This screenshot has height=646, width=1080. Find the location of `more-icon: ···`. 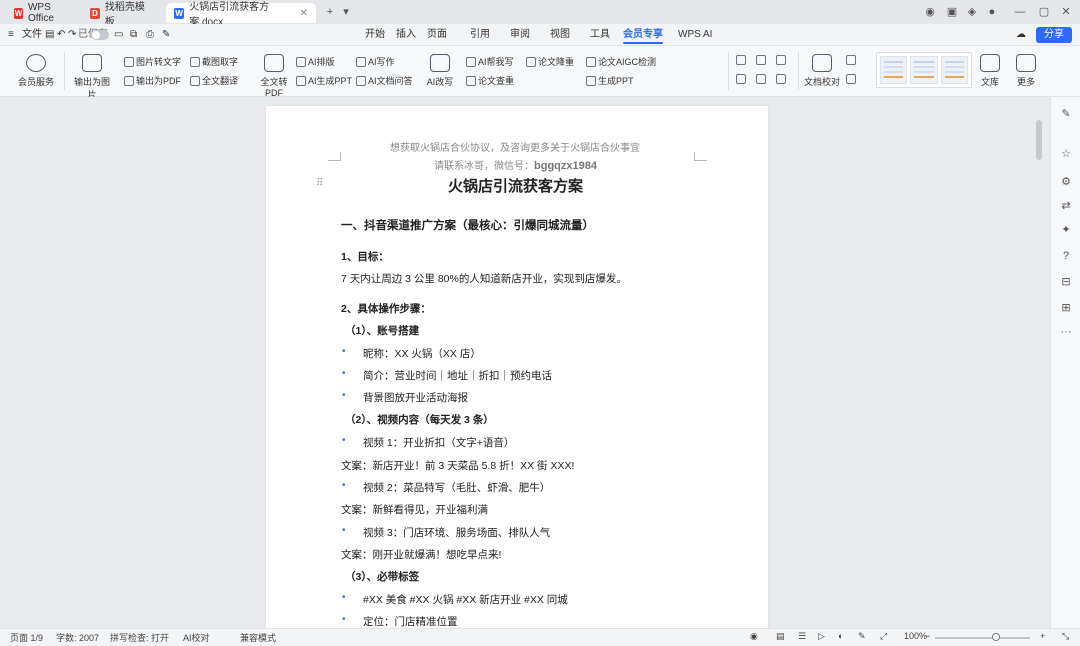

more-icon: ··· is located at coordinates (1066, 332).